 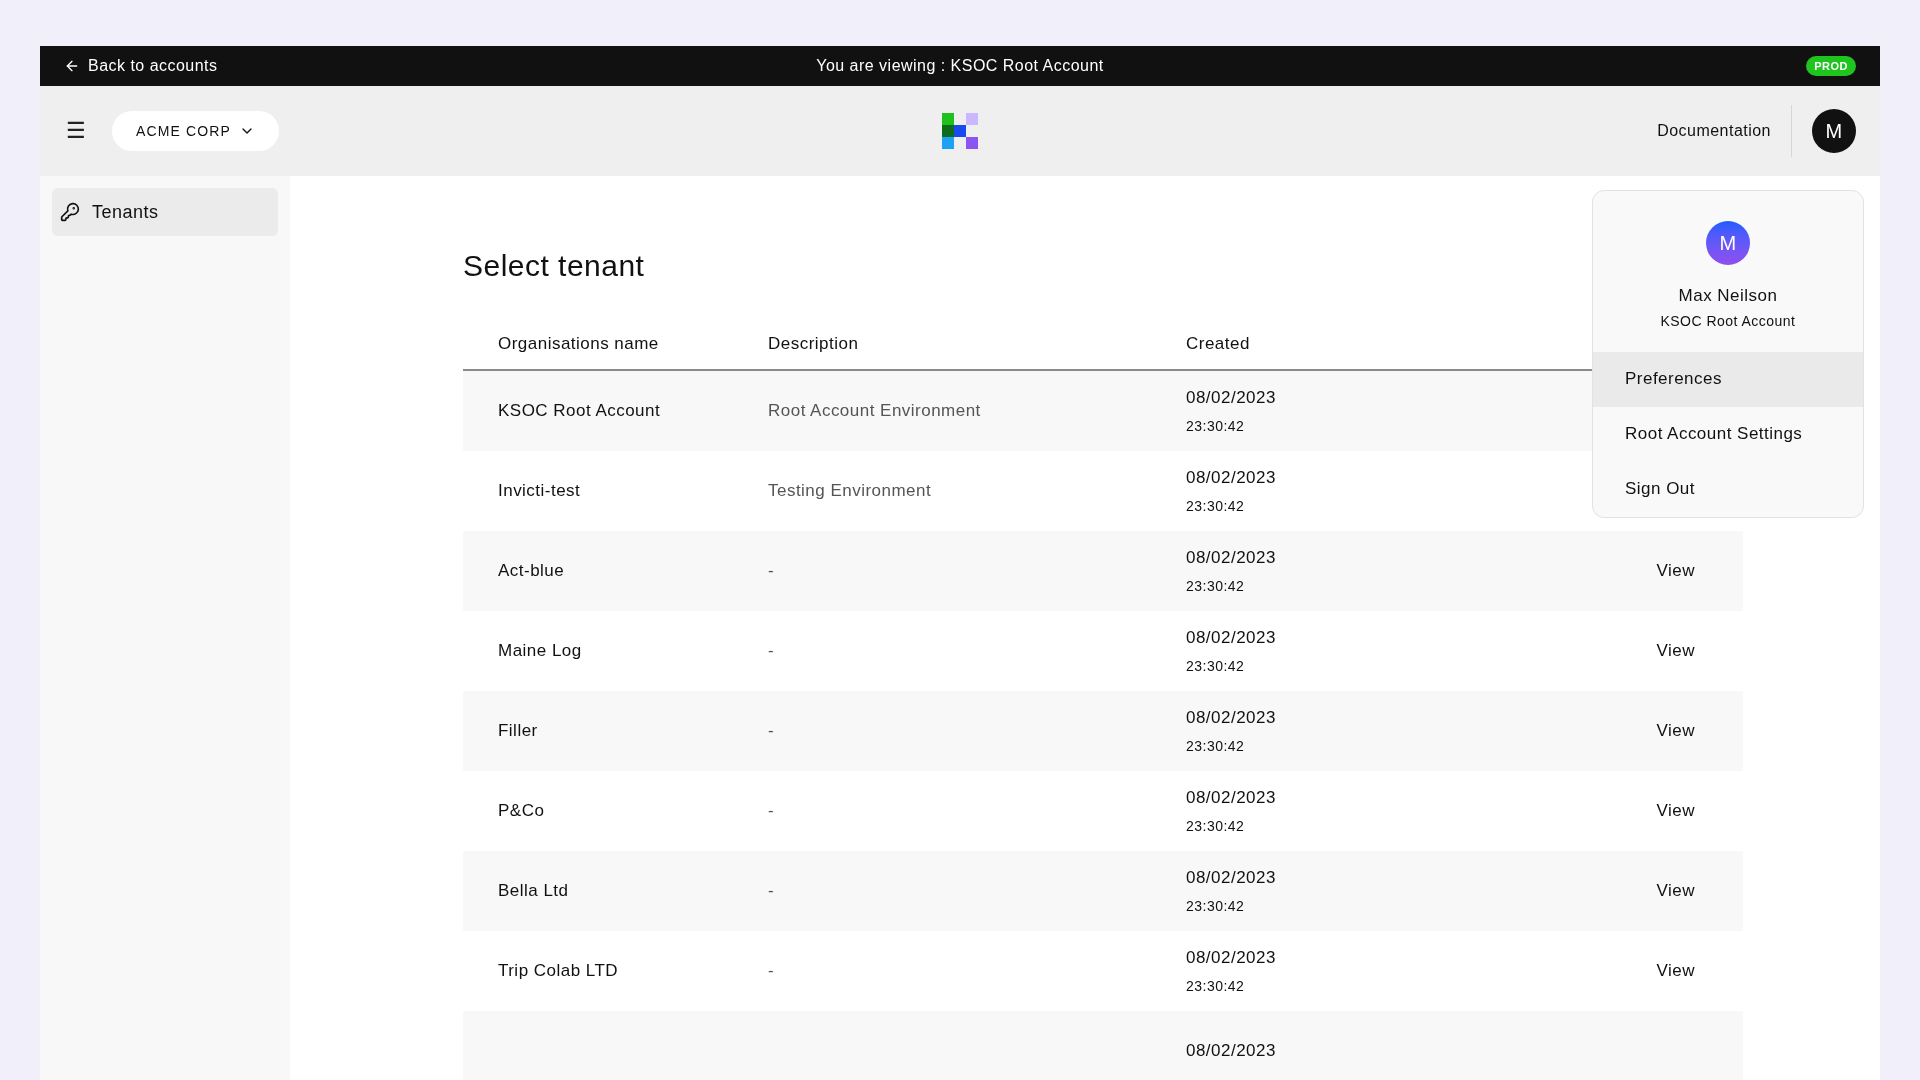 What do you see at coordinates (518, 731) in the screenshot?
I see `organisation-name: Filler` at bounding box center [518, 731].